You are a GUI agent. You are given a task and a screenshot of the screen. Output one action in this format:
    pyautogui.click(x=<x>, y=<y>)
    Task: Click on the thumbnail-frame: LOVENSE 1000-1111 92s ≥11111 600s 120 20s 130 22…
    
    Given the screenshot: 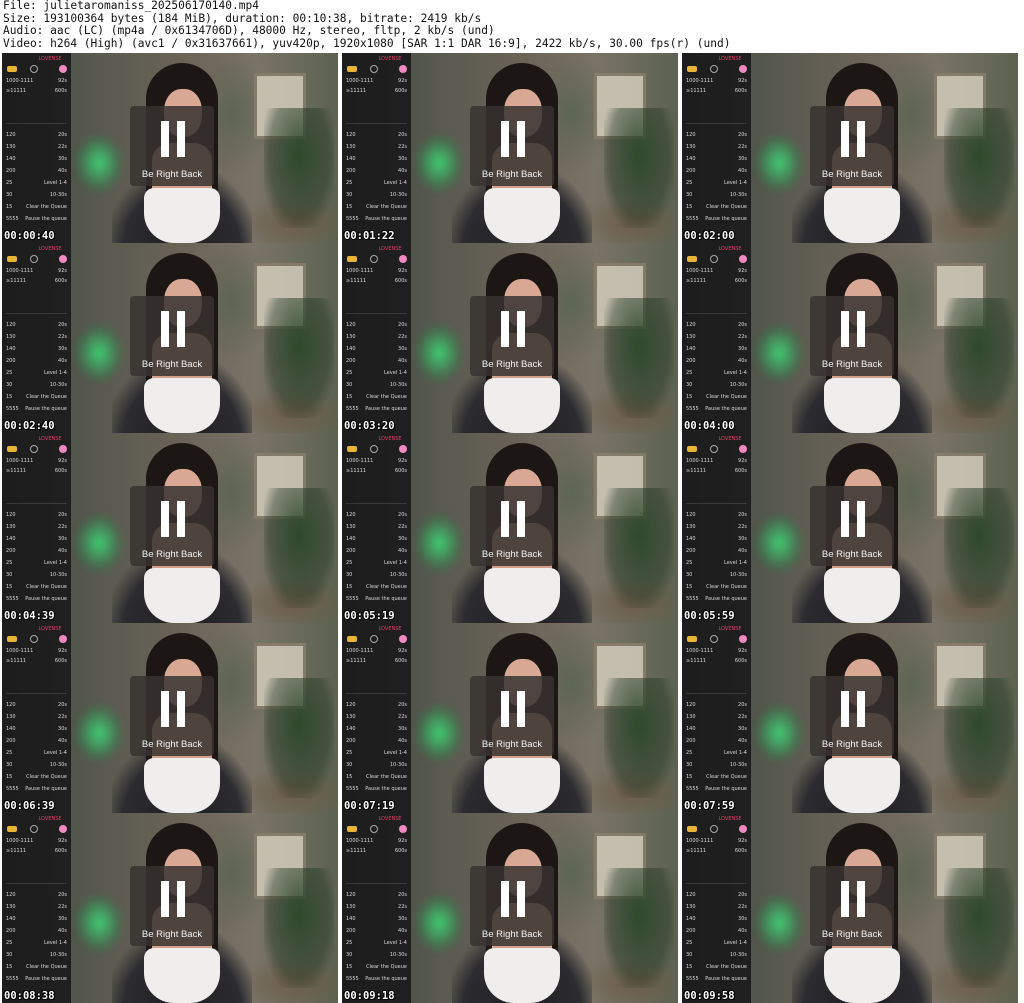 What is the action you would take?
    pyautogui.click(x=510, y=718)
    